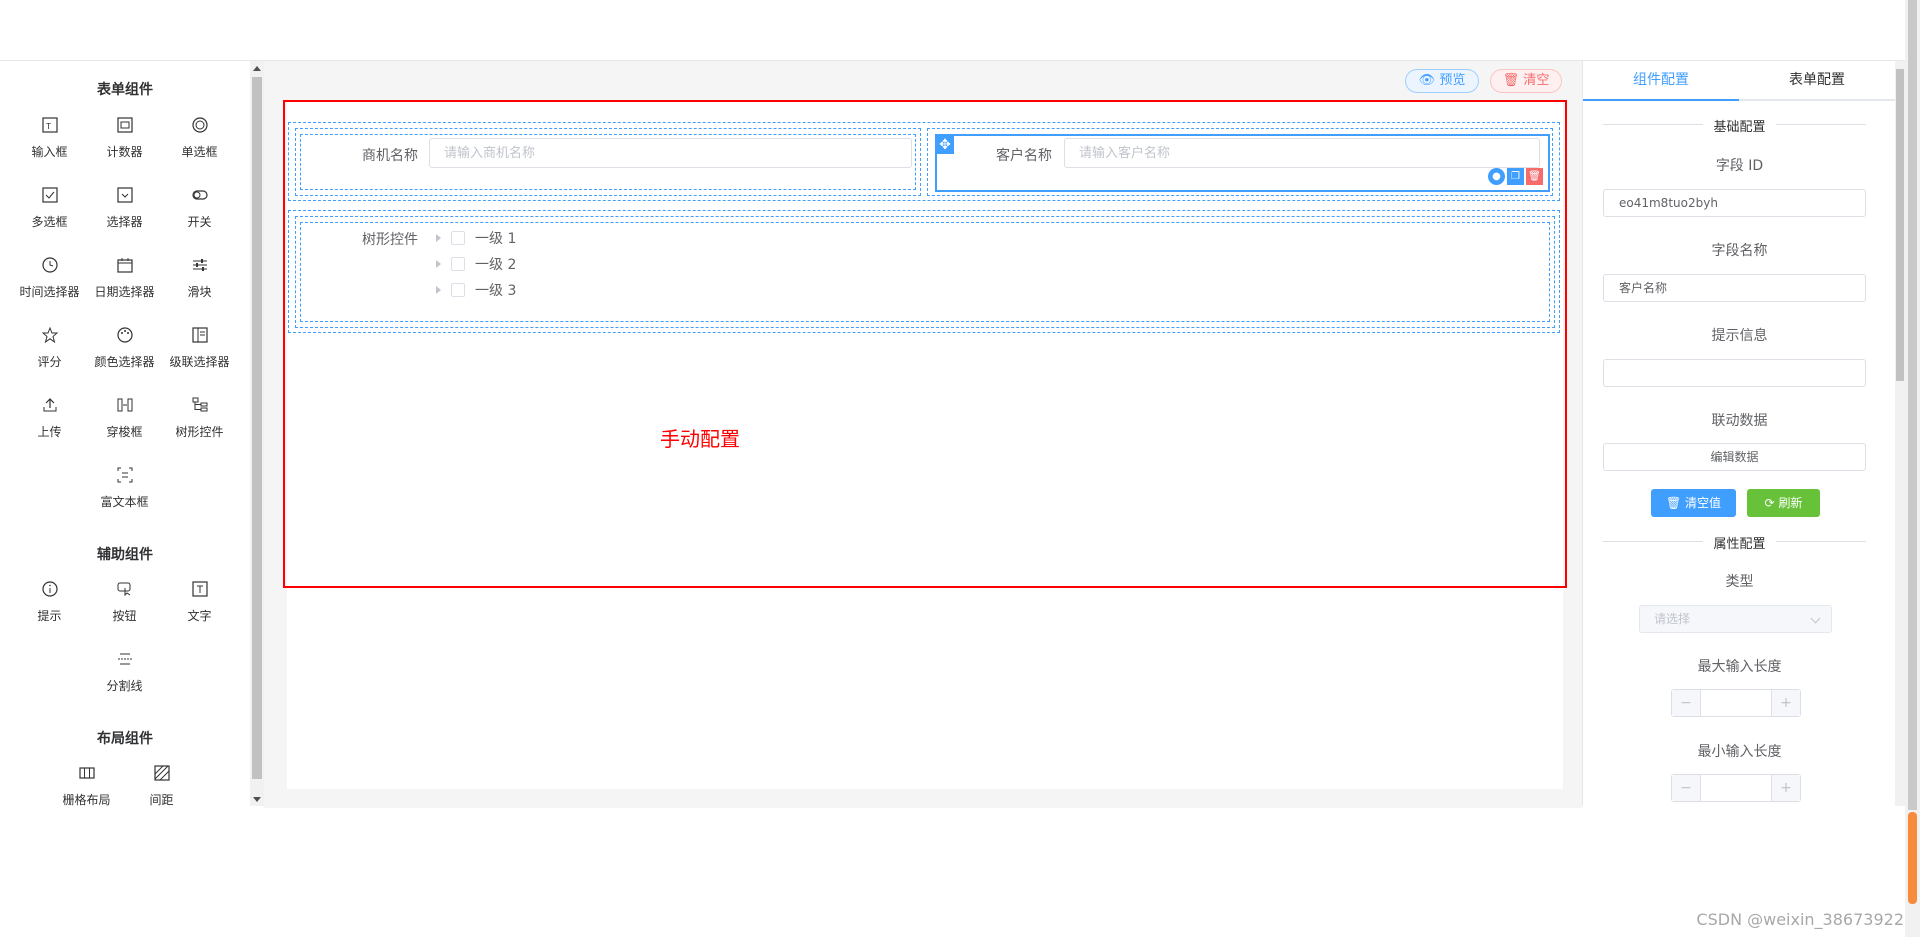  Describe the element at coordinates (1734, 288) in the screenshot. I see `field-name-input: 客户名称` at that location.